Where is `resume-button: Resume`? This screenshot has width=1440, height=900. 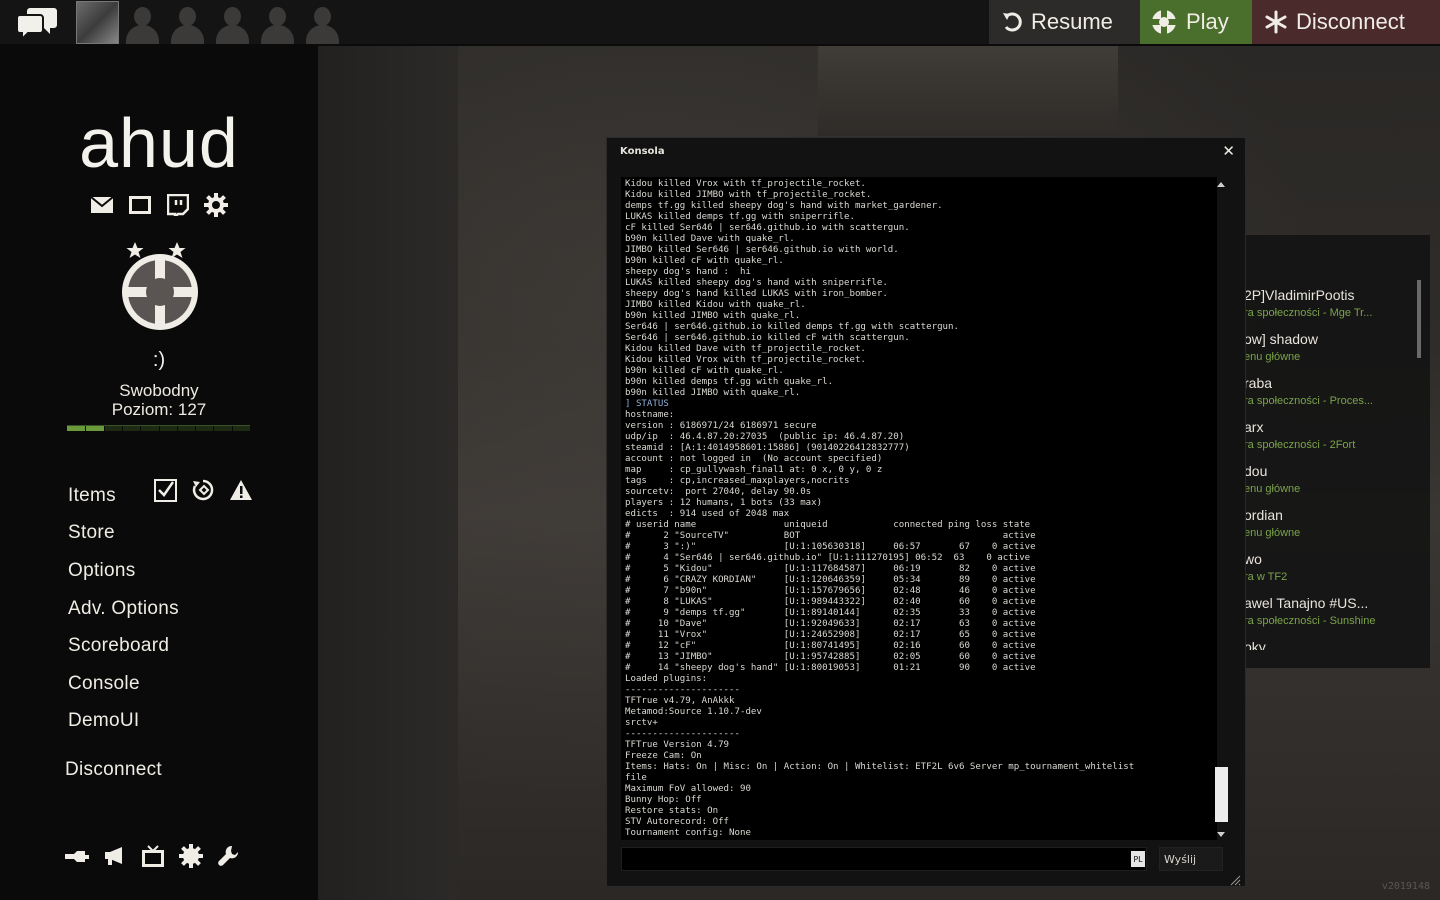 resume-button: Resume is located at coordinates (1064, 22).